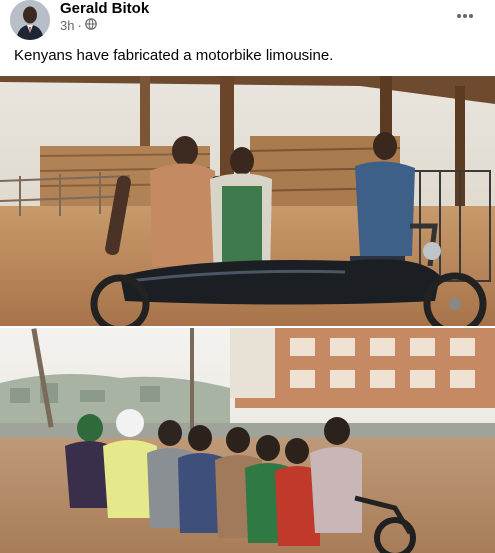  I want to click on avatar-image, so click(30, 20).